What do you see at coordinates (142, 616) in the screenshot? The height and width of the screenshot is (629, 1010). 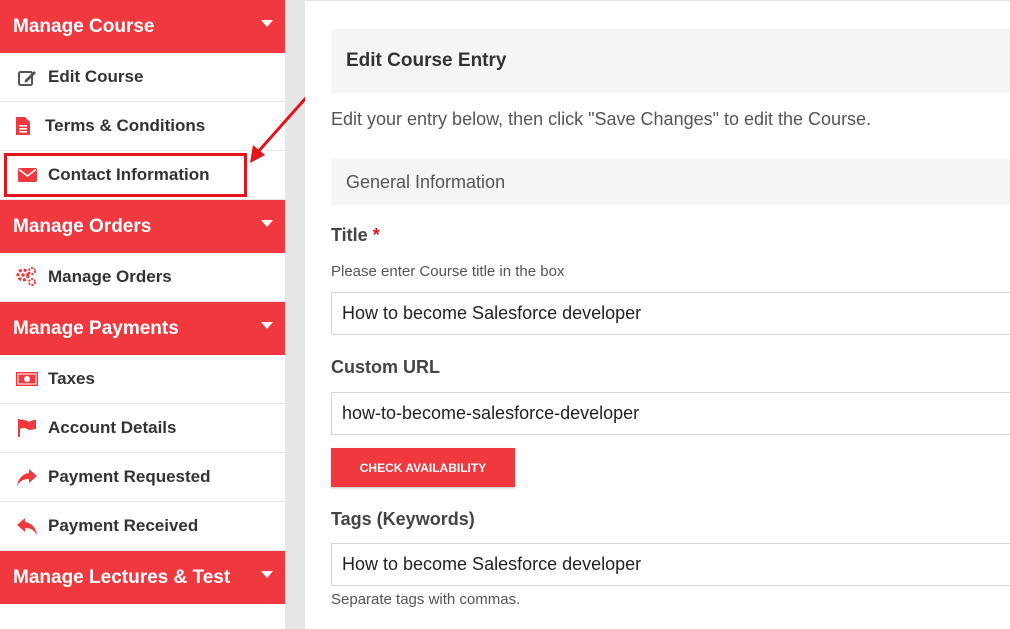 I see `sidebar-item-partial` at bounding box center [142, 616].